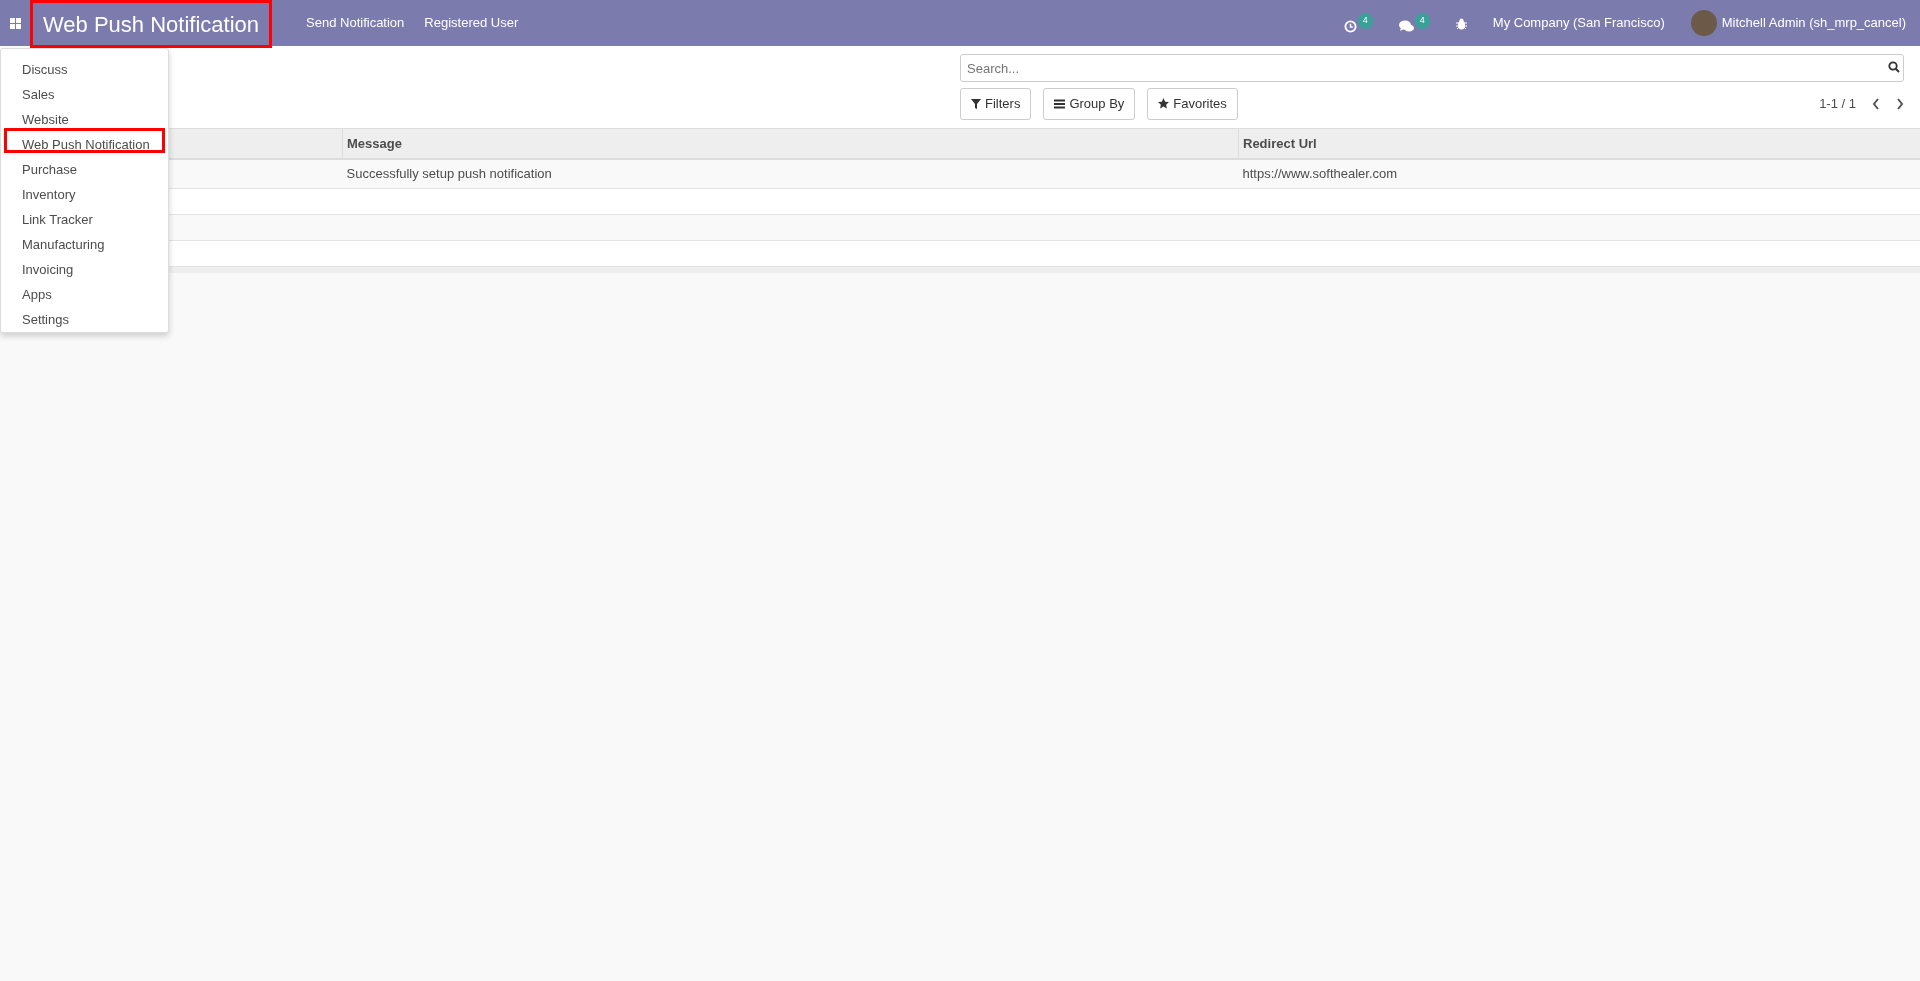 The height and width of the screenshot is (981, 1920). I want to click on app-menu-item: Inventory, so click(84, 190).